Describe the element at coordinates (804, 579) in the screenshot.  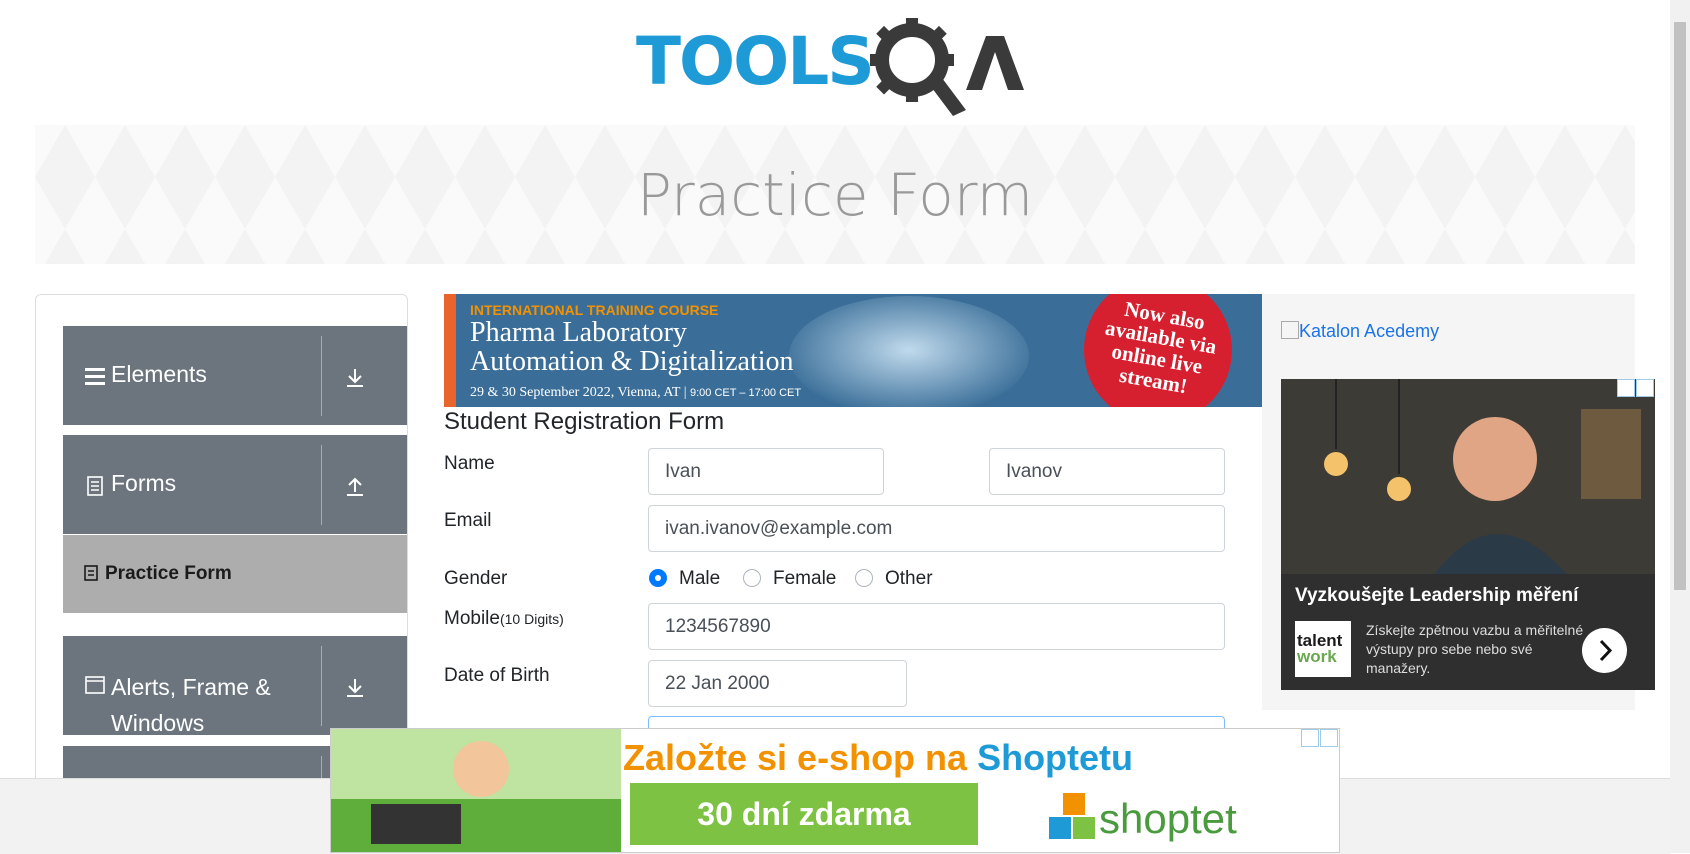
I see `gender-female-label: Female` at that location.